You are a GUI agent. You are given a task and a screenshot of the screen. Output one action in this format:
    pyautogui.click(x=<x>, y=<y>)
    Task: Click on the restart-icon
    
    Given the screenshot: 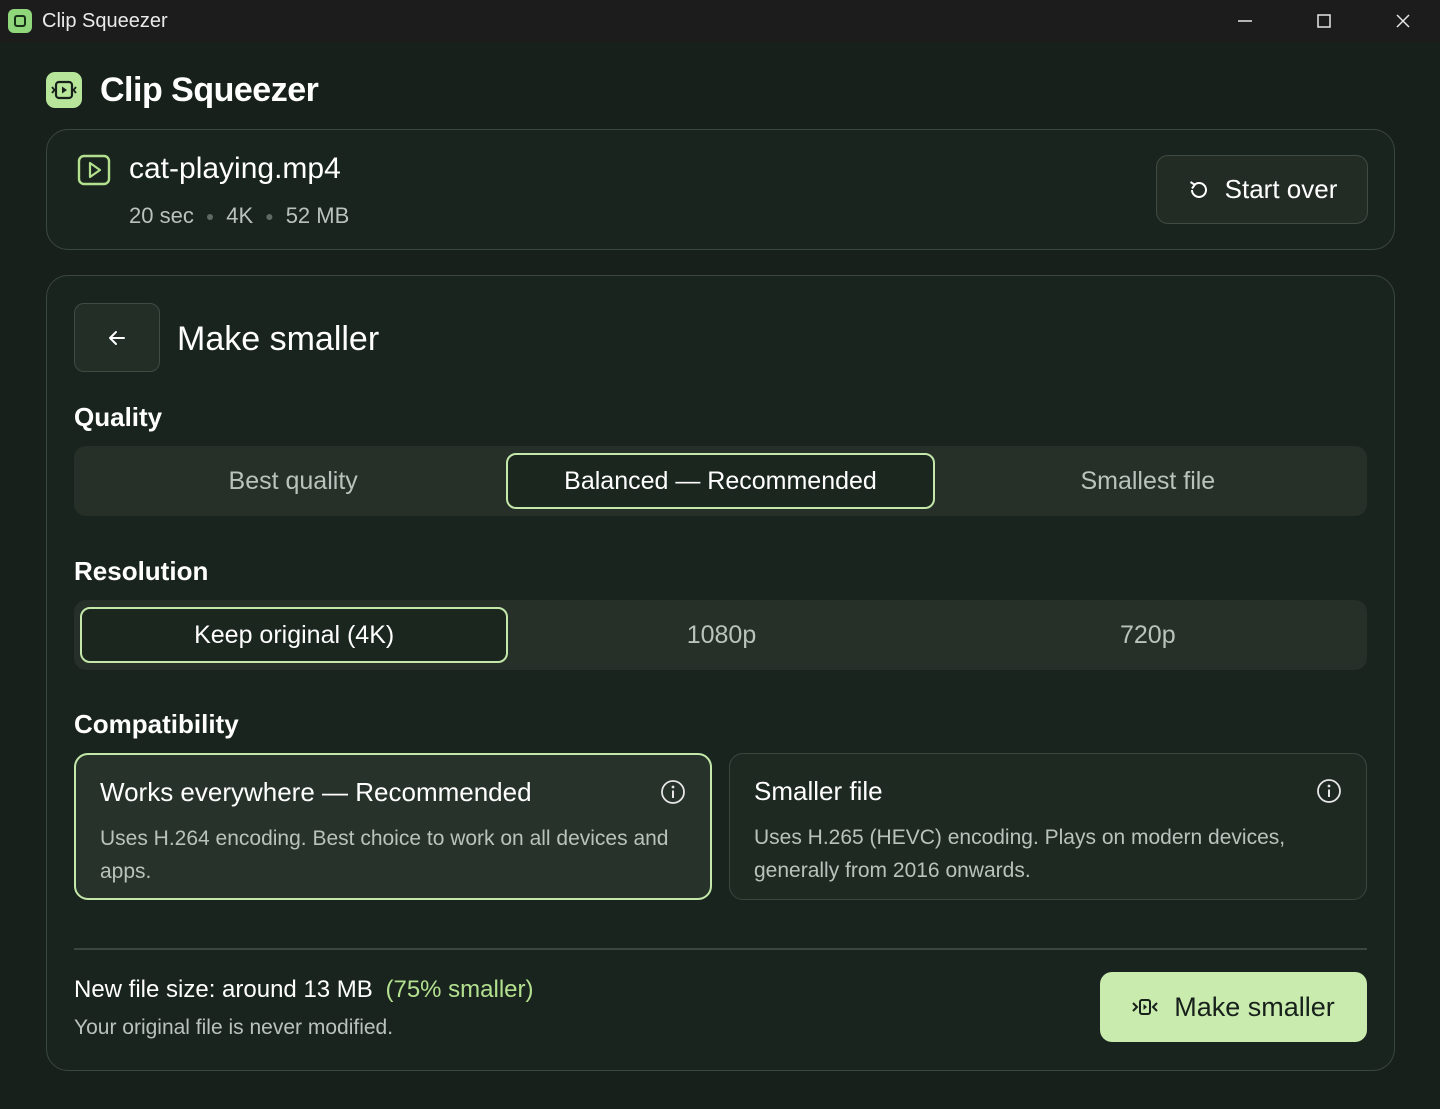 What is the action you would take?
    pyautogui.click(x=1198, y=189)
    